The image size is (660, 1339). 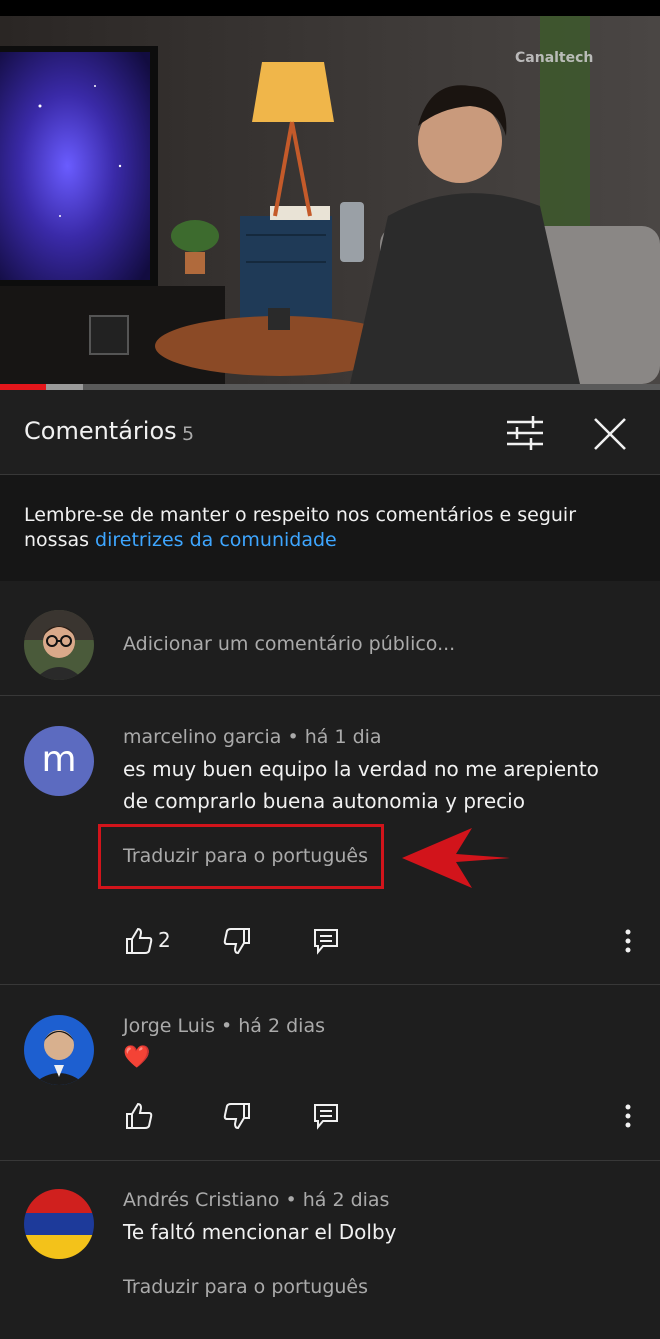 I want to click on comments-count: 5, so click(x=188, y=434).